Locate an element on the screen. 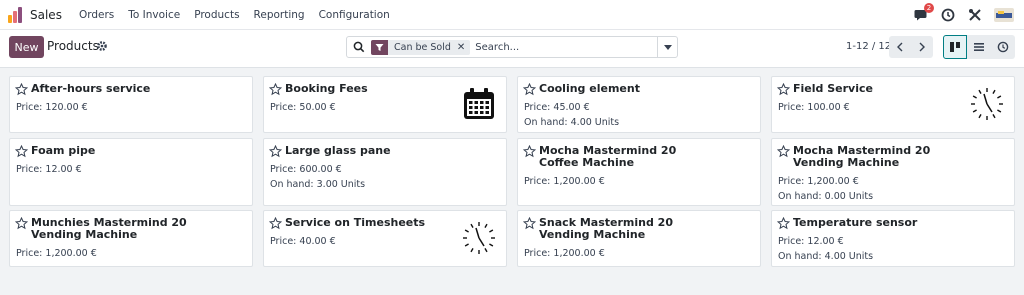 This screenshot has width=1024, height=295. menu-item-to-invoice: To Invoice is located at coordinates (154, 15).